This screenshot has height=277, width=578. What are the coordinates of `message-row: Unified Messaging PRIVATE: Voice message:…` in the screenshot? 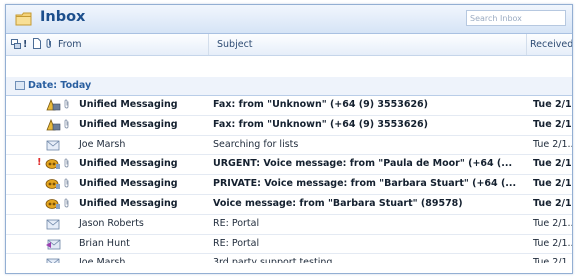 It's located at (289, 185).